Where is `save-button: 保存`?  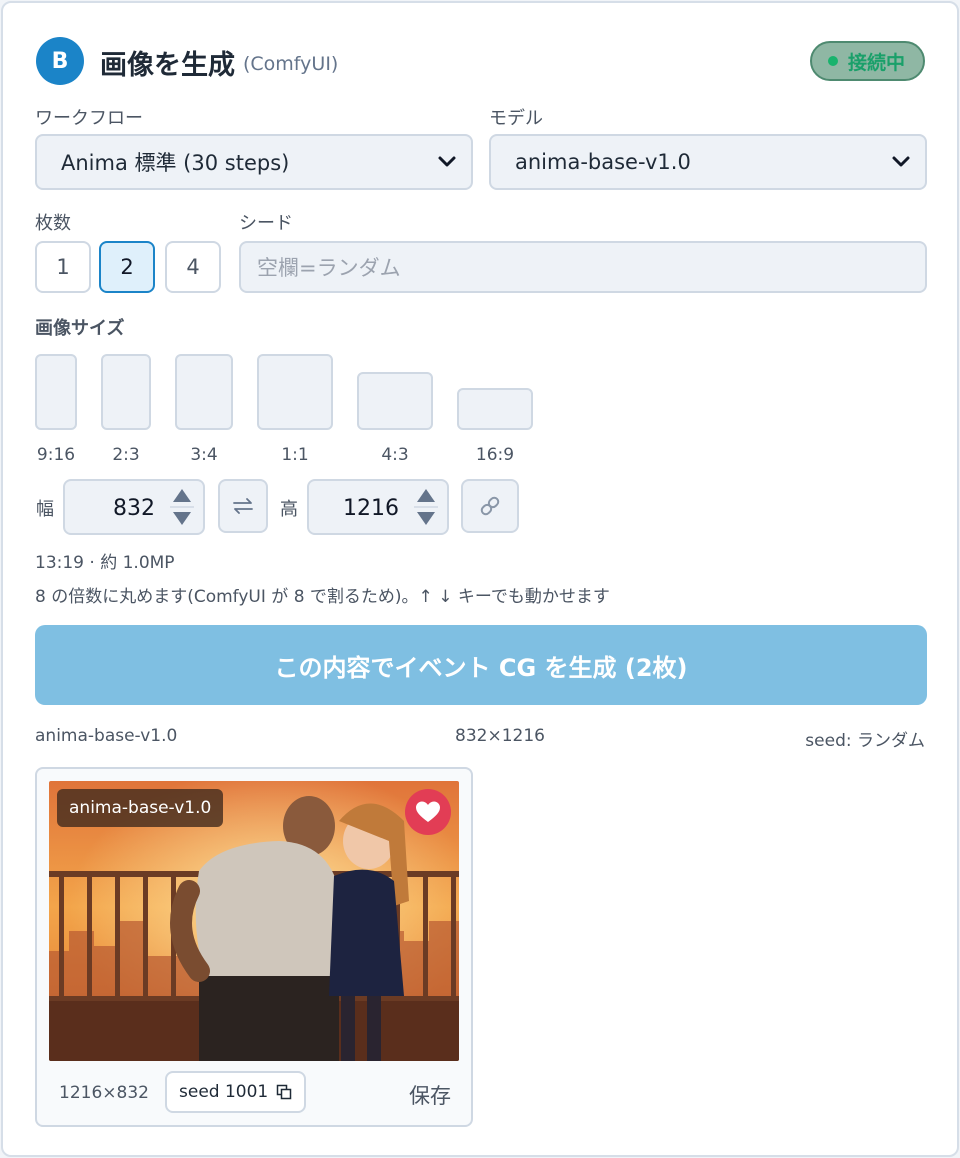
save-button: 保存 is located at coordinates (430, 1095).